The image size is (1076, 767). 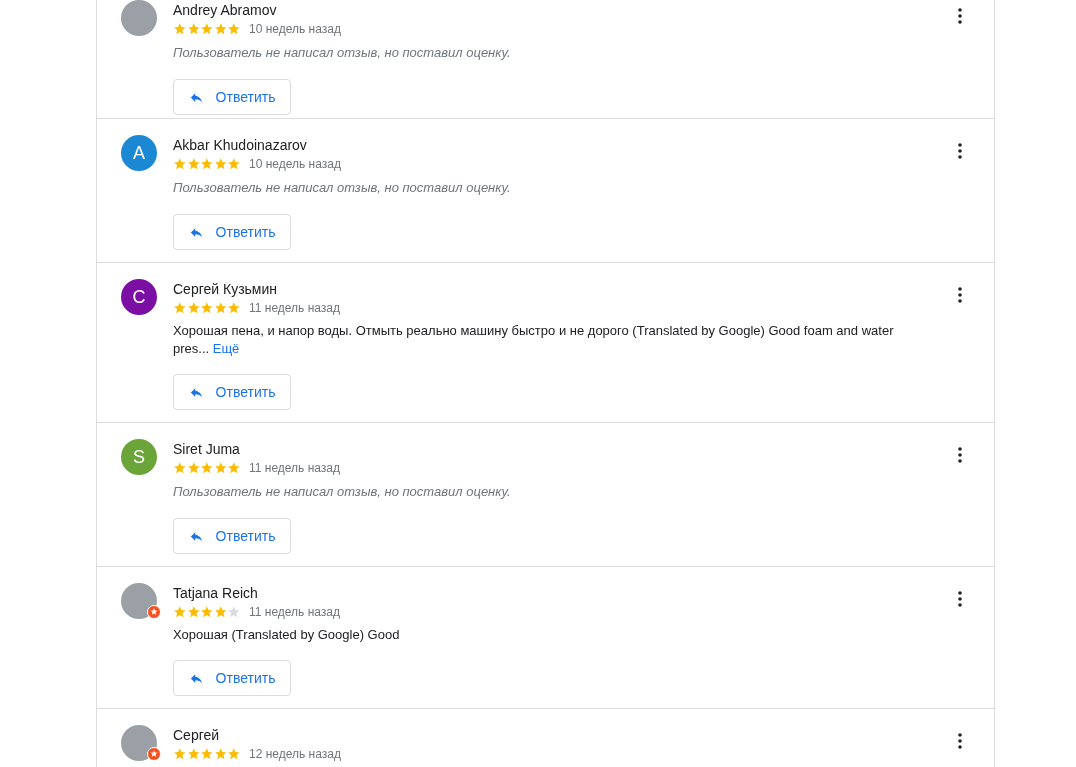 I want to click on more-link: Ещё, so click(x=226, y=348).